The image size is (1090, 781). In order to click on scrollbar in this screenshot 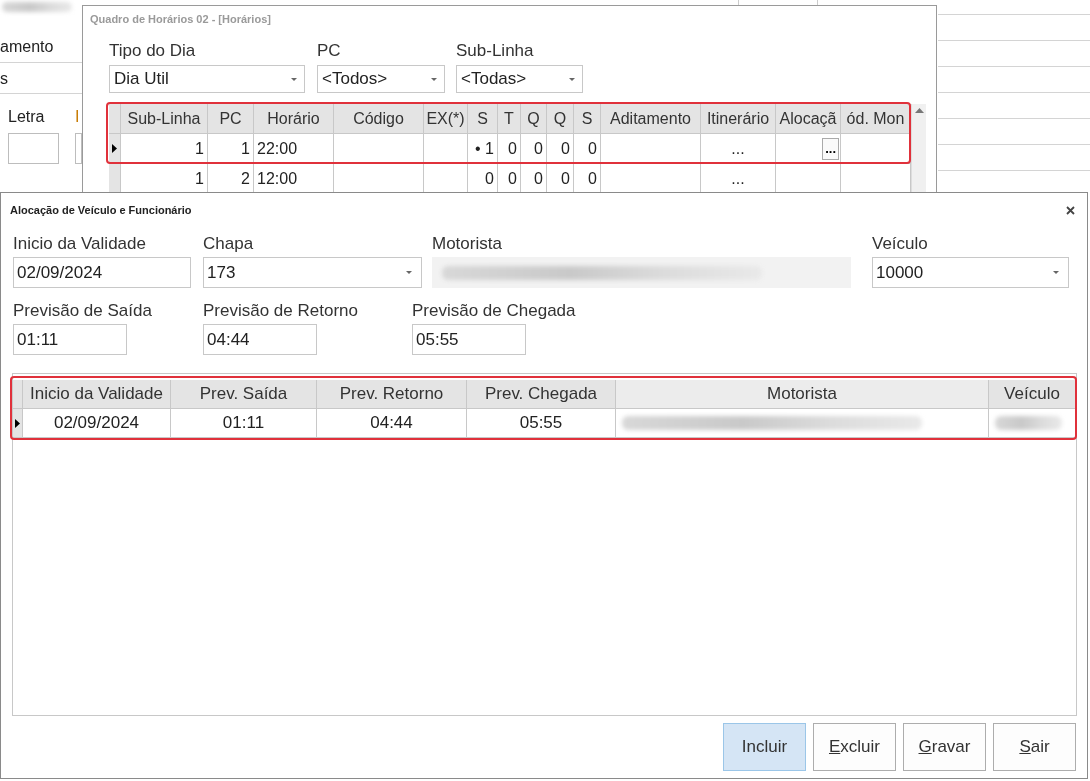, I will do `click(918, 149)`.